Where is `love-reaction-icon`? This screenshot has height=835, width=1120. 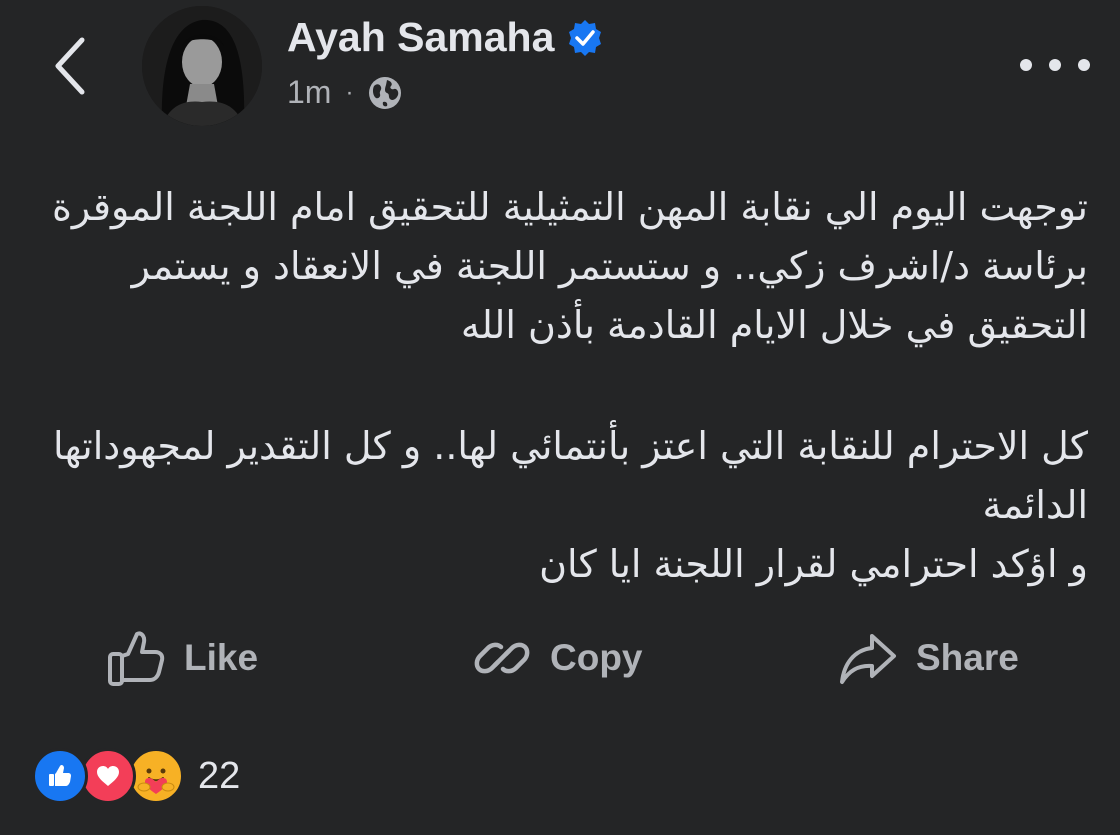 love-reaction-icon is located at coordinates (108, 776).